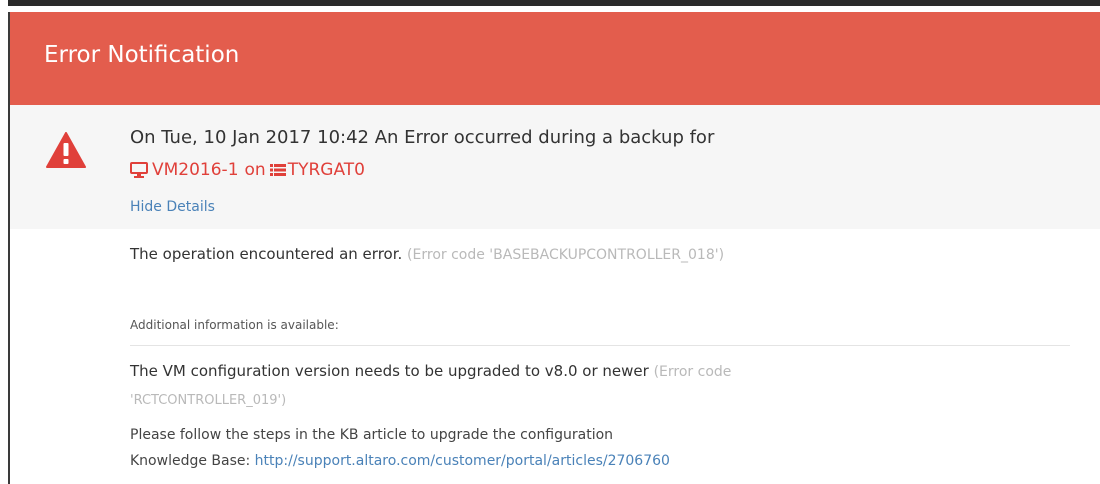 The height and width of the screenshot is (484, 1100). Describe the element at coordinates (234, 325) in the screenshot. I see `additional-info-label: Additional information is available:` at that location.